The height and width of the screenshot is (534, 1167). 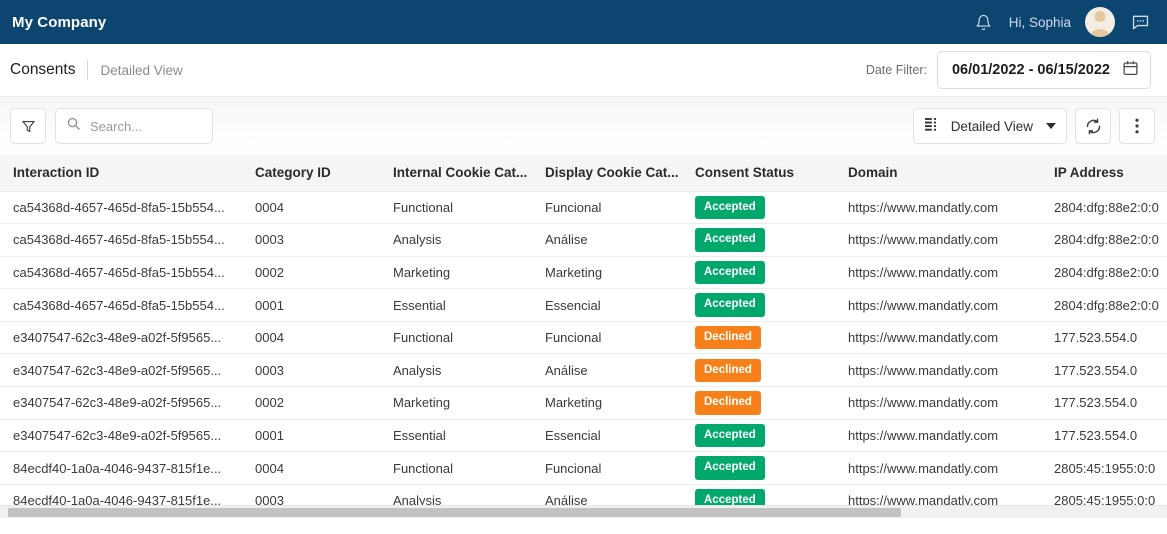 I want to click on column-header-category-id: Category ID, so click(x=324, y=173).